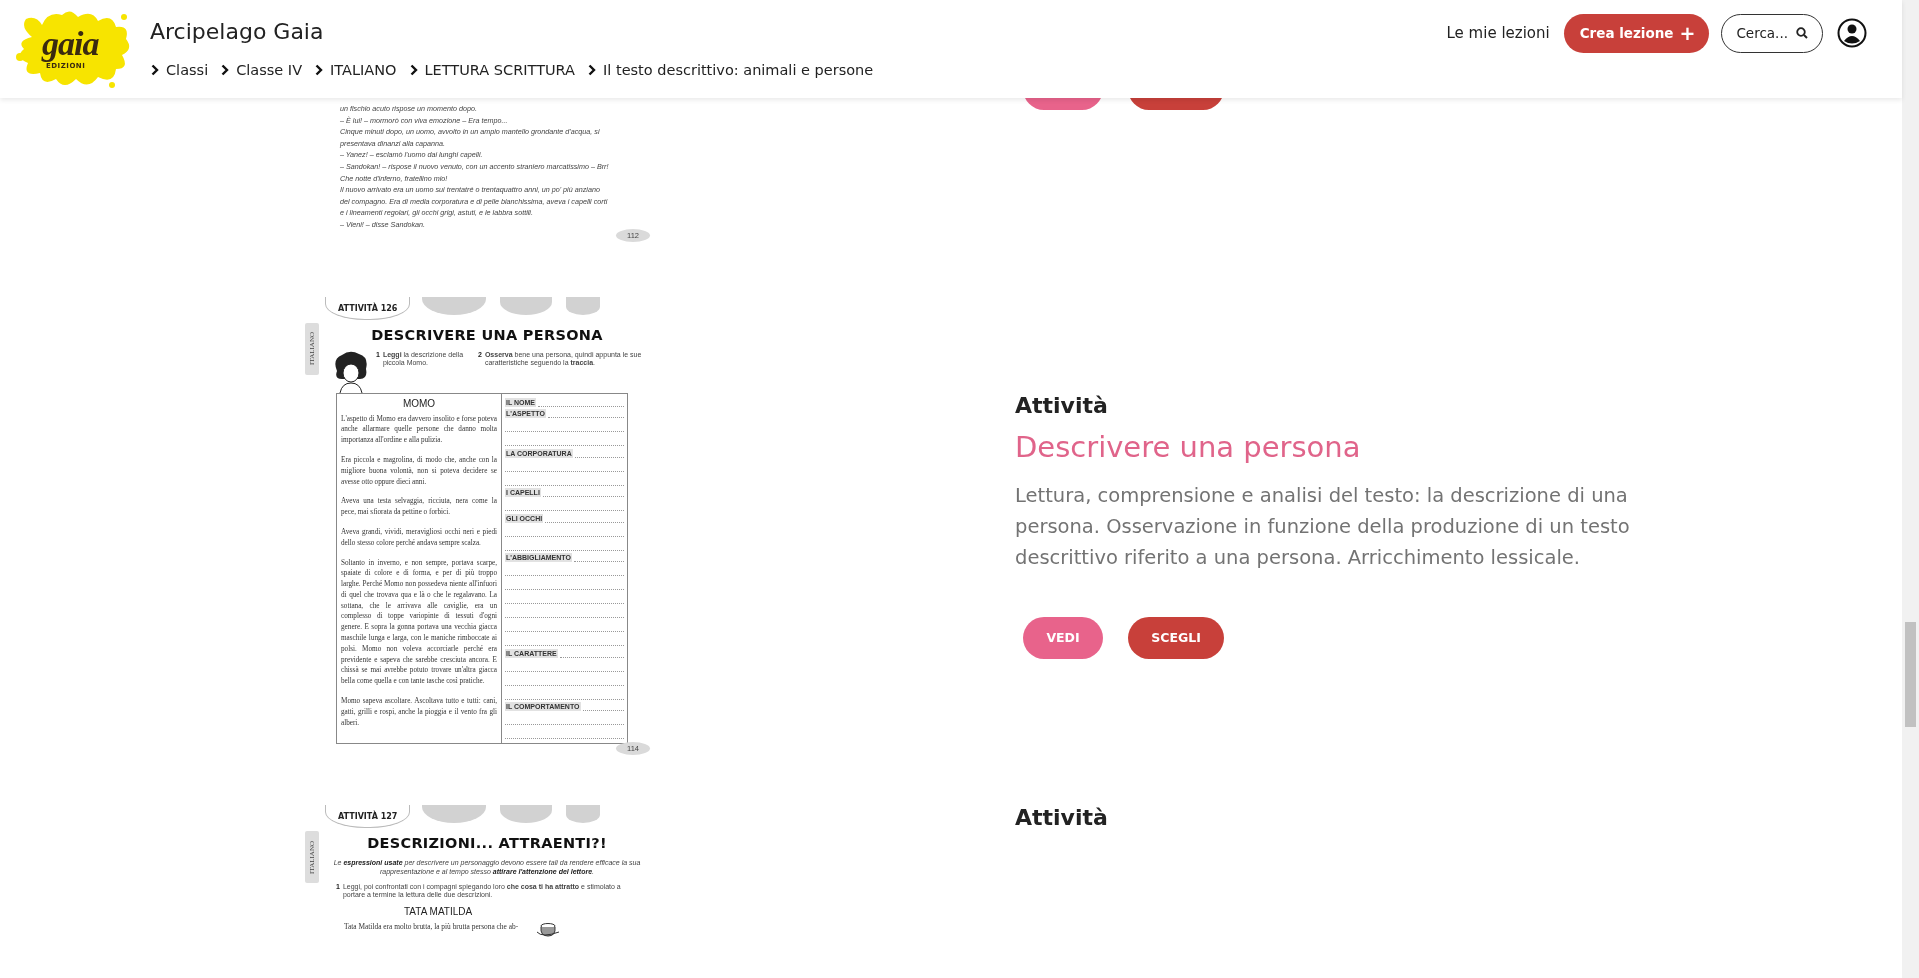 The image size is (1919, 978). Describe the element at coordinates (1852, 33) in the screenshot. I see `user-avatar-icon` at that location.